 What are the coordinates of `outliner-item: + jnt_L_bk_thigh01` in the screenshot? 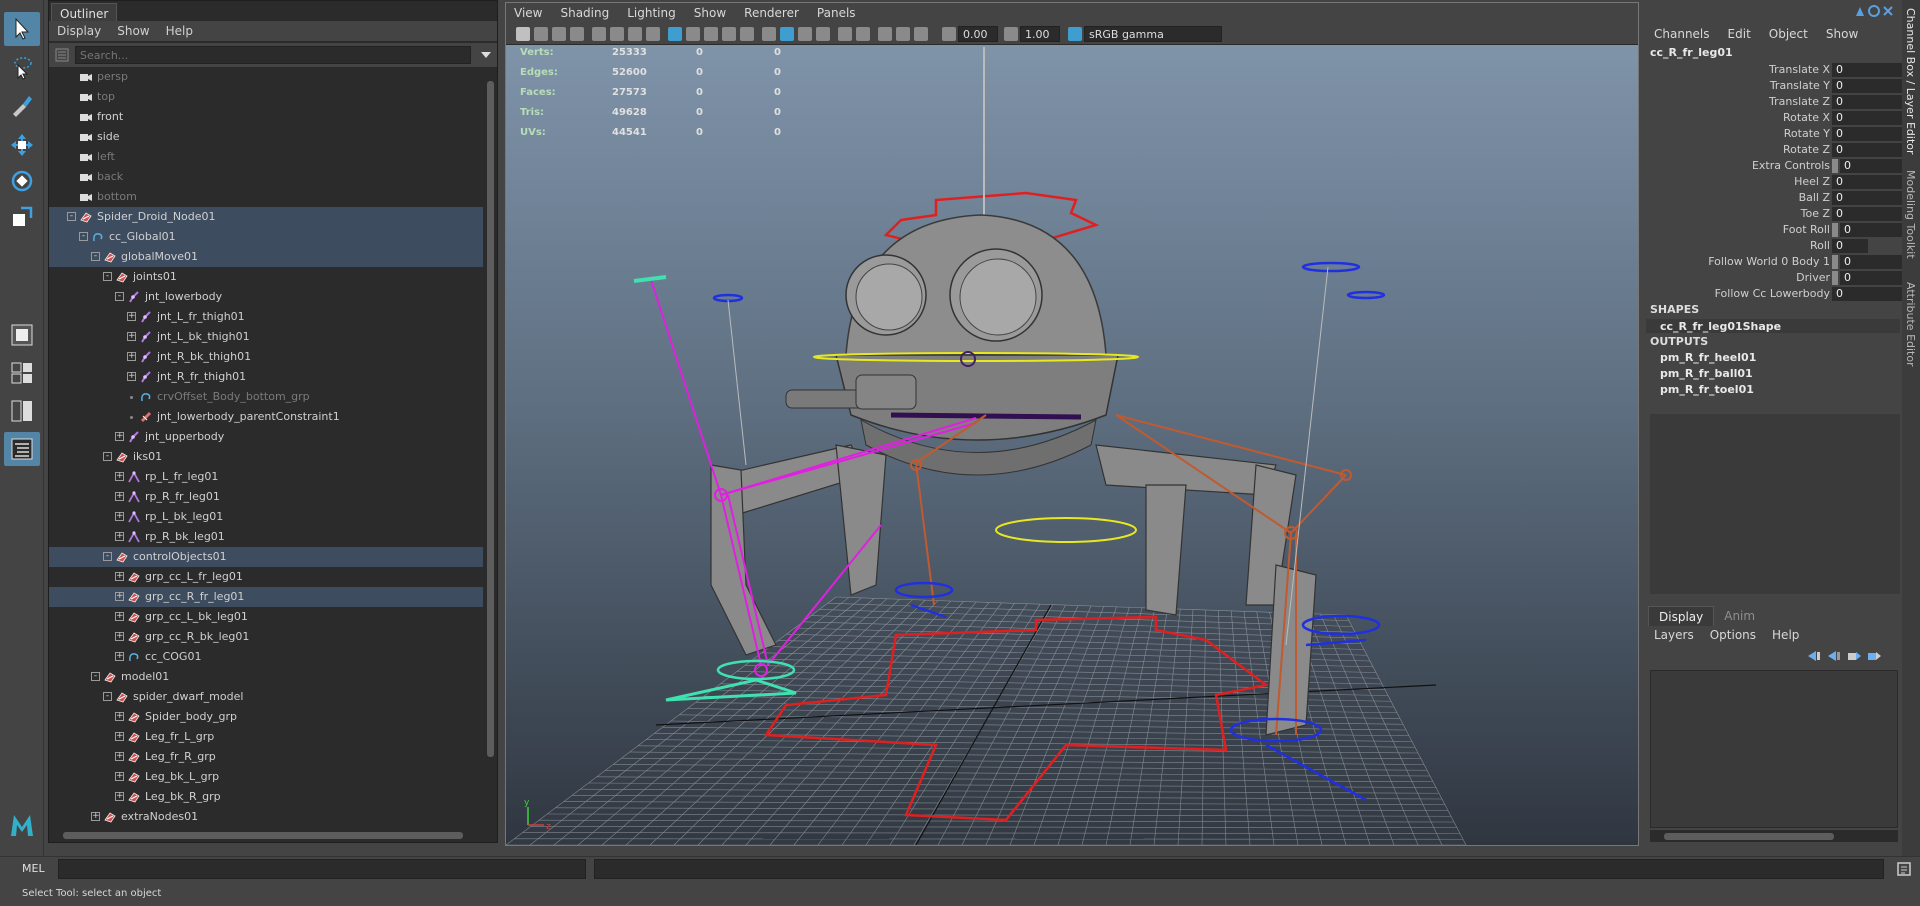 It's located at (266, 337).